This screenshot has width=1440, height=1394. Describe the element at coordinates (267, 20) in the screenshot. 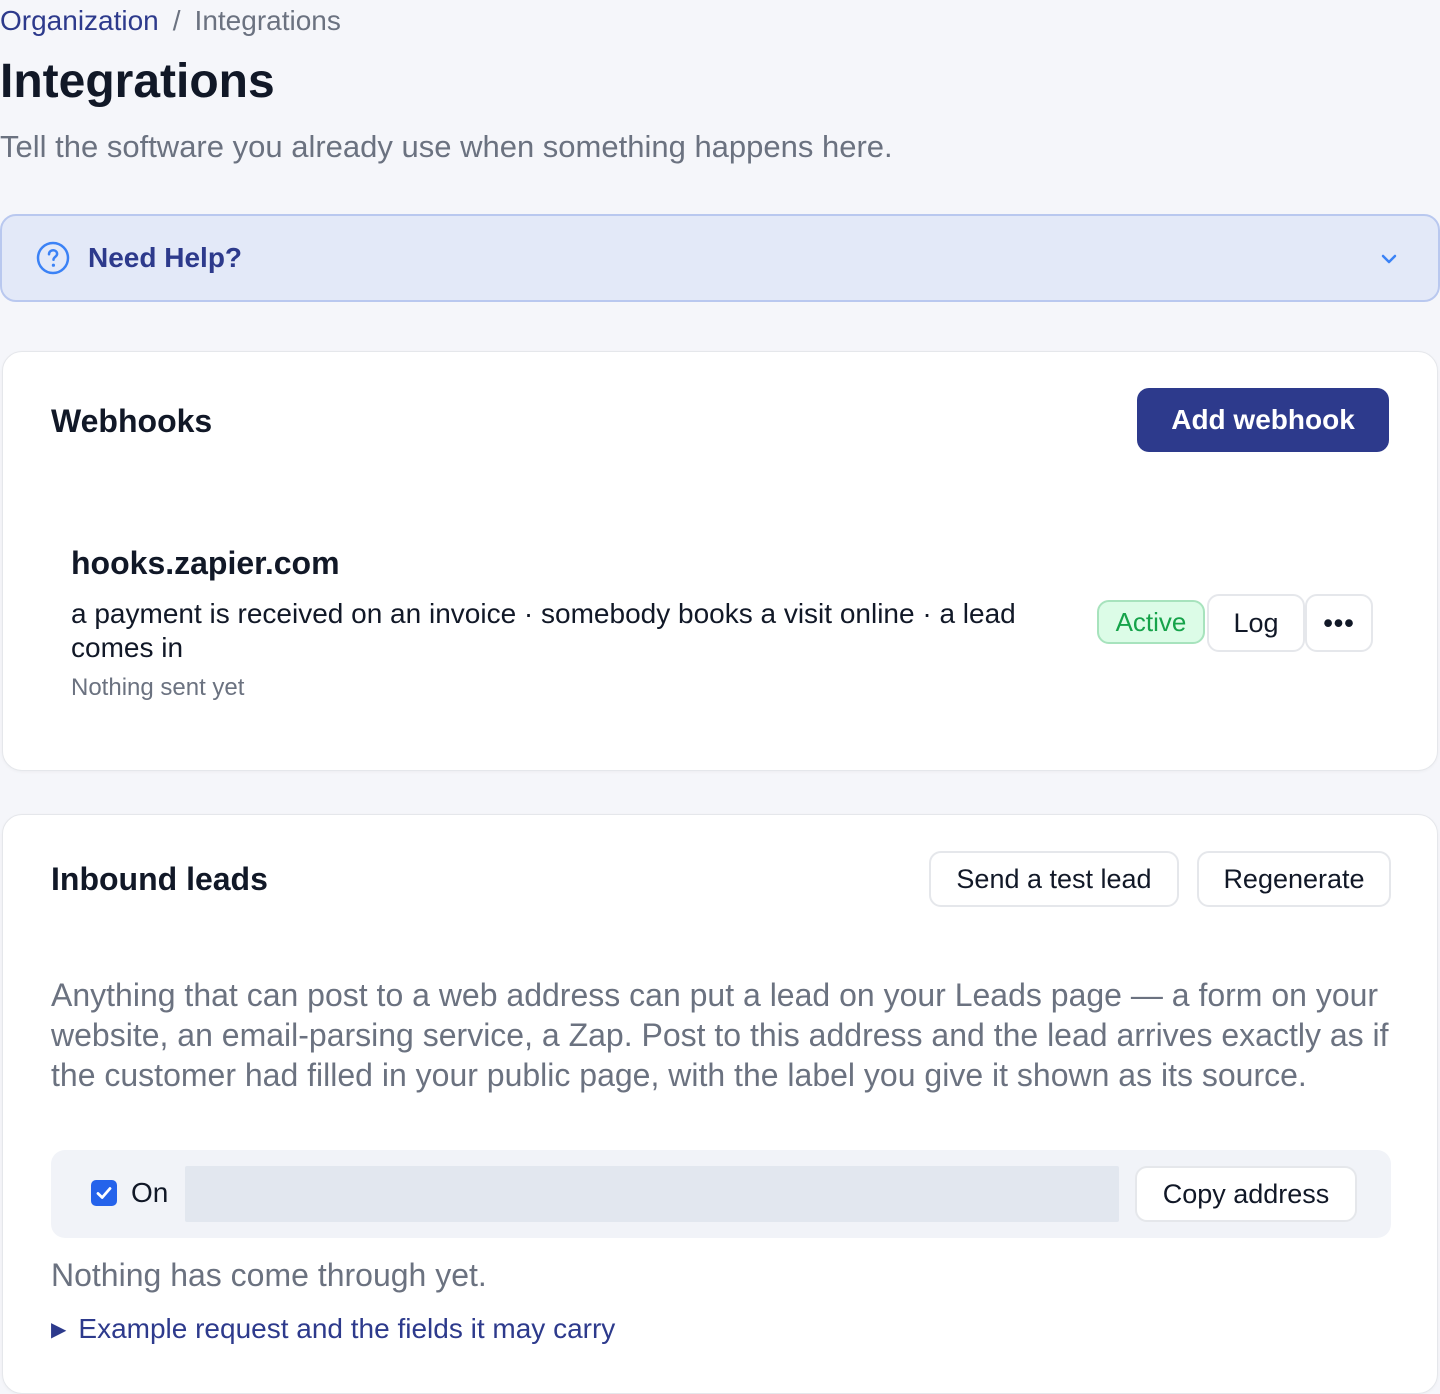

I see `breadcrumb-current: Integrations` at that location.